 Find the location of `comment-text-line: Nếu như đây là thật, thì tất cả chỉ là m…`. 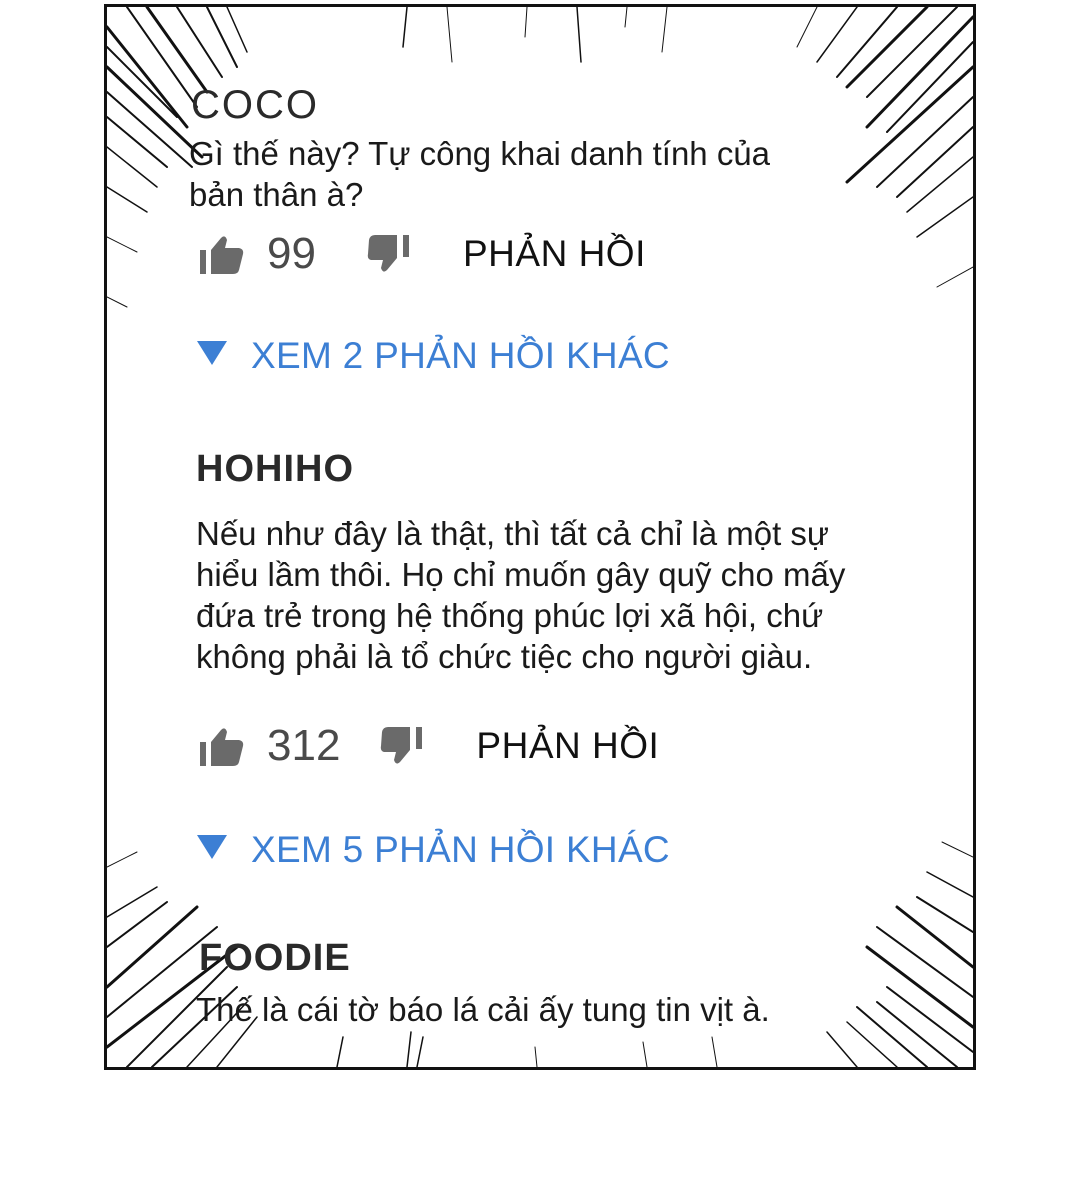

comment-text-line: Nếu như đây là thật, thì tất cả chỉ là m… is located at coordinates (512, 533).